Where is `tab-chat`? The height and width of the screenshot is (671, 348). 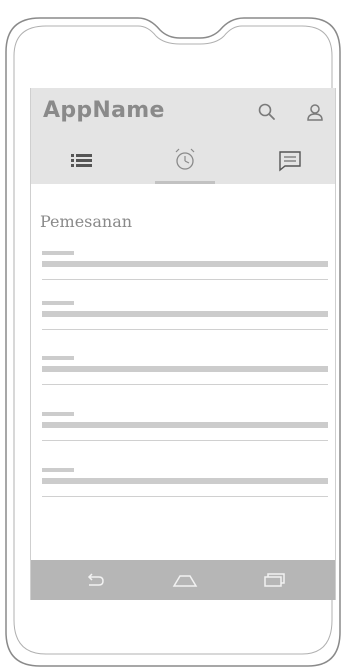 tab-chat is located at coordinates (289, 162).